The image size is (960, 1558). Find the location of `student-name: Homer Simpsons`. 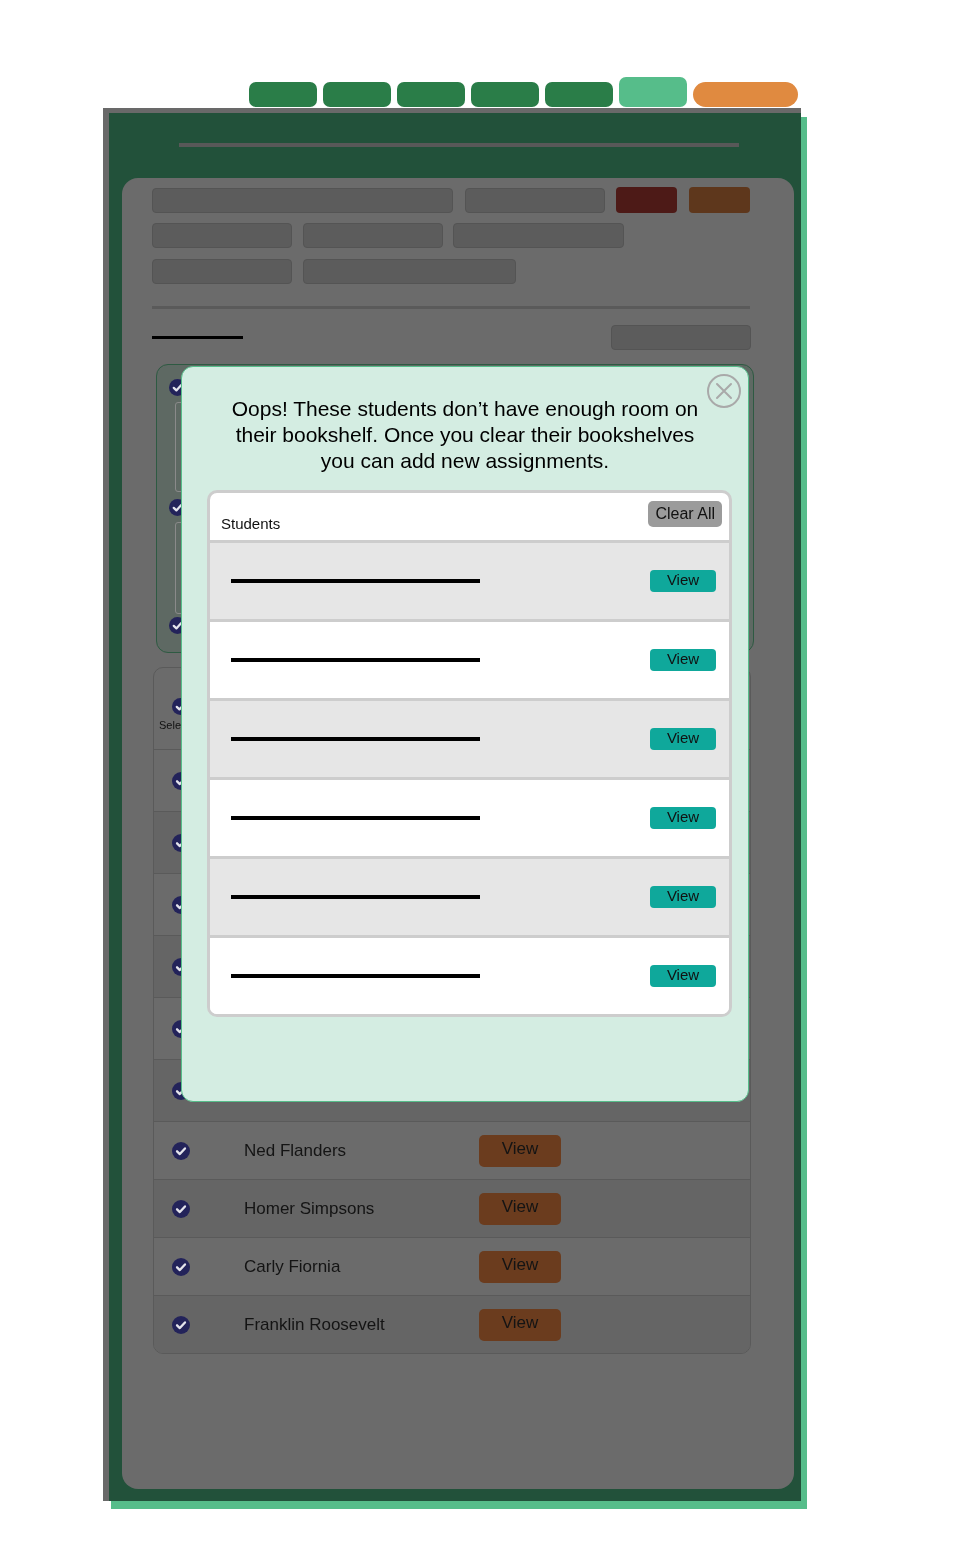

student-name: Homer Simpsons is located at coordinates (309, 1208).